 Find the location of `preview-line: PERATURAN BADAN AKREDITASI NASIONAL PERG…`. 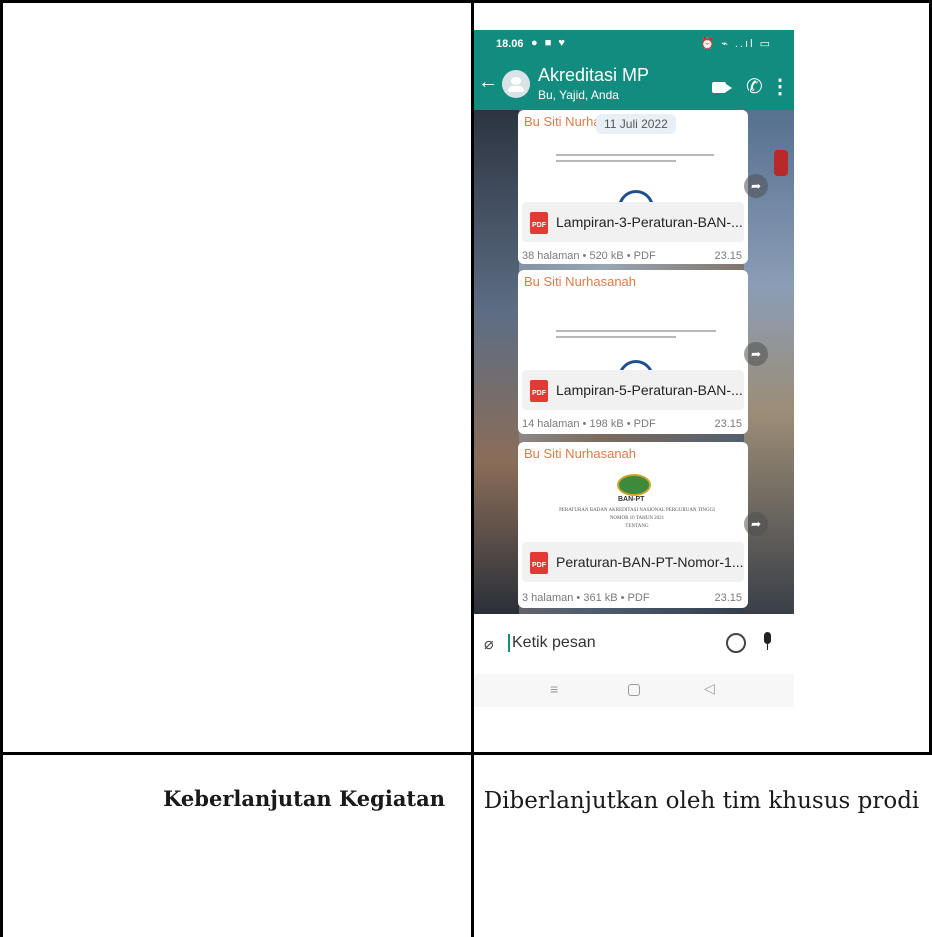

preview-line: PERATURAN BADAN AKREDITASI NASIONAL PERG… is located at coordinates (637, 510).